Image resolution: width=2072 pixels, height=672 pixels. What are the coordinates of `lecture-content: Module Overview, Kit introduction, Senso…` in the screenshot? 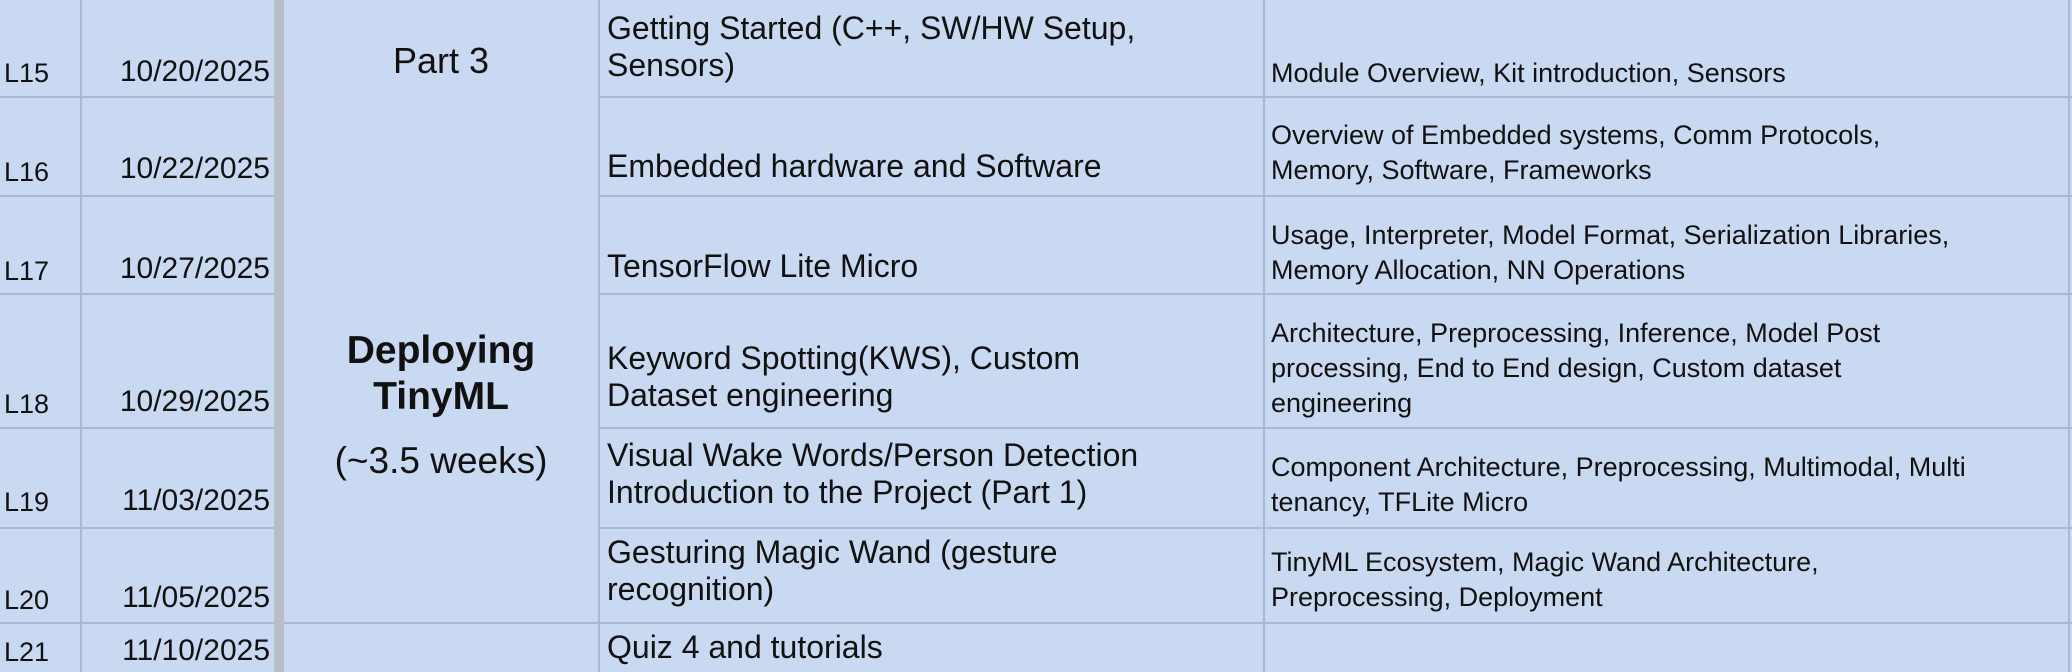 It's located at (1668, 73).